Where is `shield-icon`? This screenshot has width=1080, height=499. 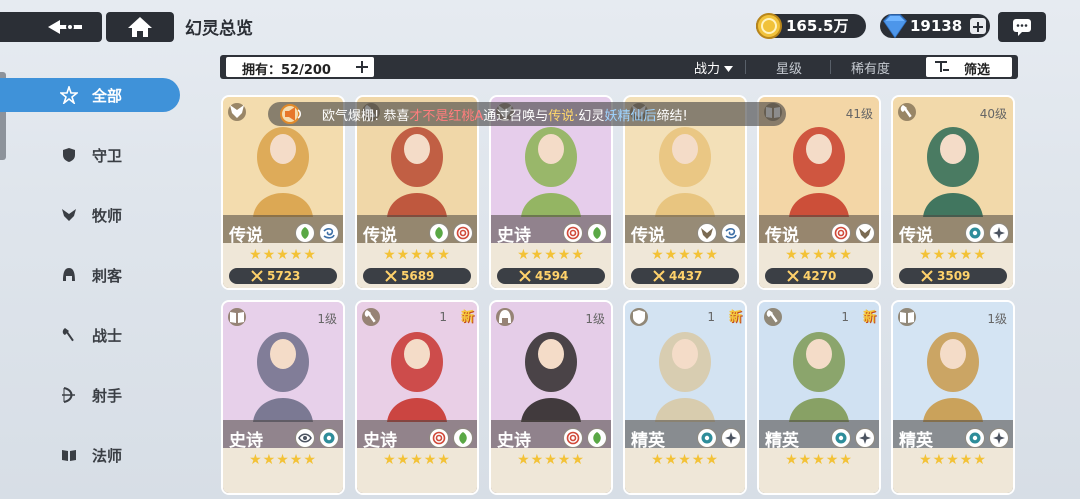
shield-icon is located at coordinates (69, 155).